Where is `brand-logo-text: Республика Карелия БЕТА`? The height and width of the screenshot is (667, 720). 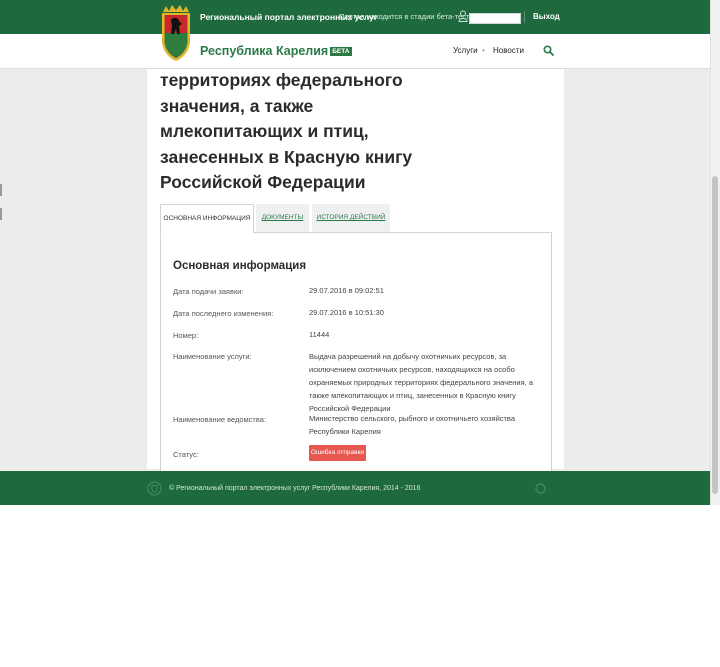 brand-logo-text: Республика Карелия БЕТА is located at coordinates (276, 51).